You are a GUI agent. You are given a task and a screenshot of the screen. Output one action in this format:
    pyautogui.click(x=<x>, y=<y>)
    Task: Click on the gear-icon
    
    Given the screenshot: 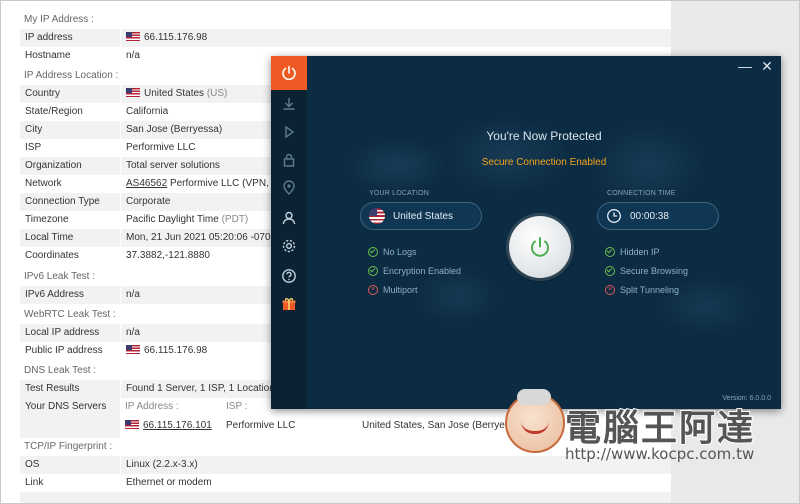 What is the action you would take?
    pyautogui.click(x=289, y=246)
    